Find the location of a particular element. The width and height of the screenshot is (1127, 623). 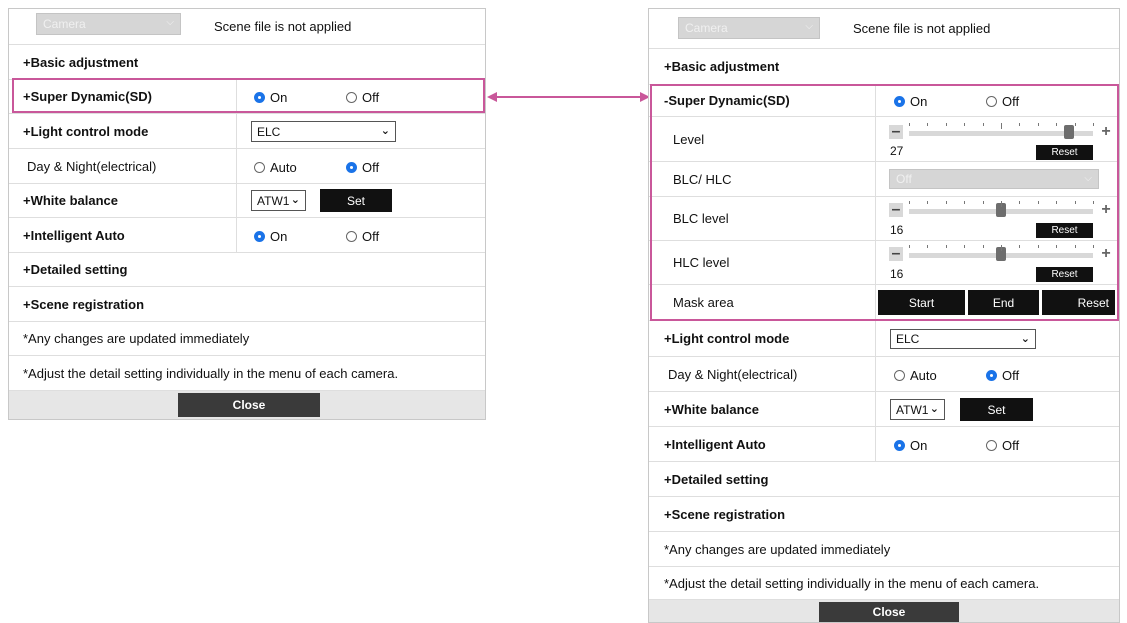

blc-hlc-select: Off ⌵ is located at coordinates (994, 179).